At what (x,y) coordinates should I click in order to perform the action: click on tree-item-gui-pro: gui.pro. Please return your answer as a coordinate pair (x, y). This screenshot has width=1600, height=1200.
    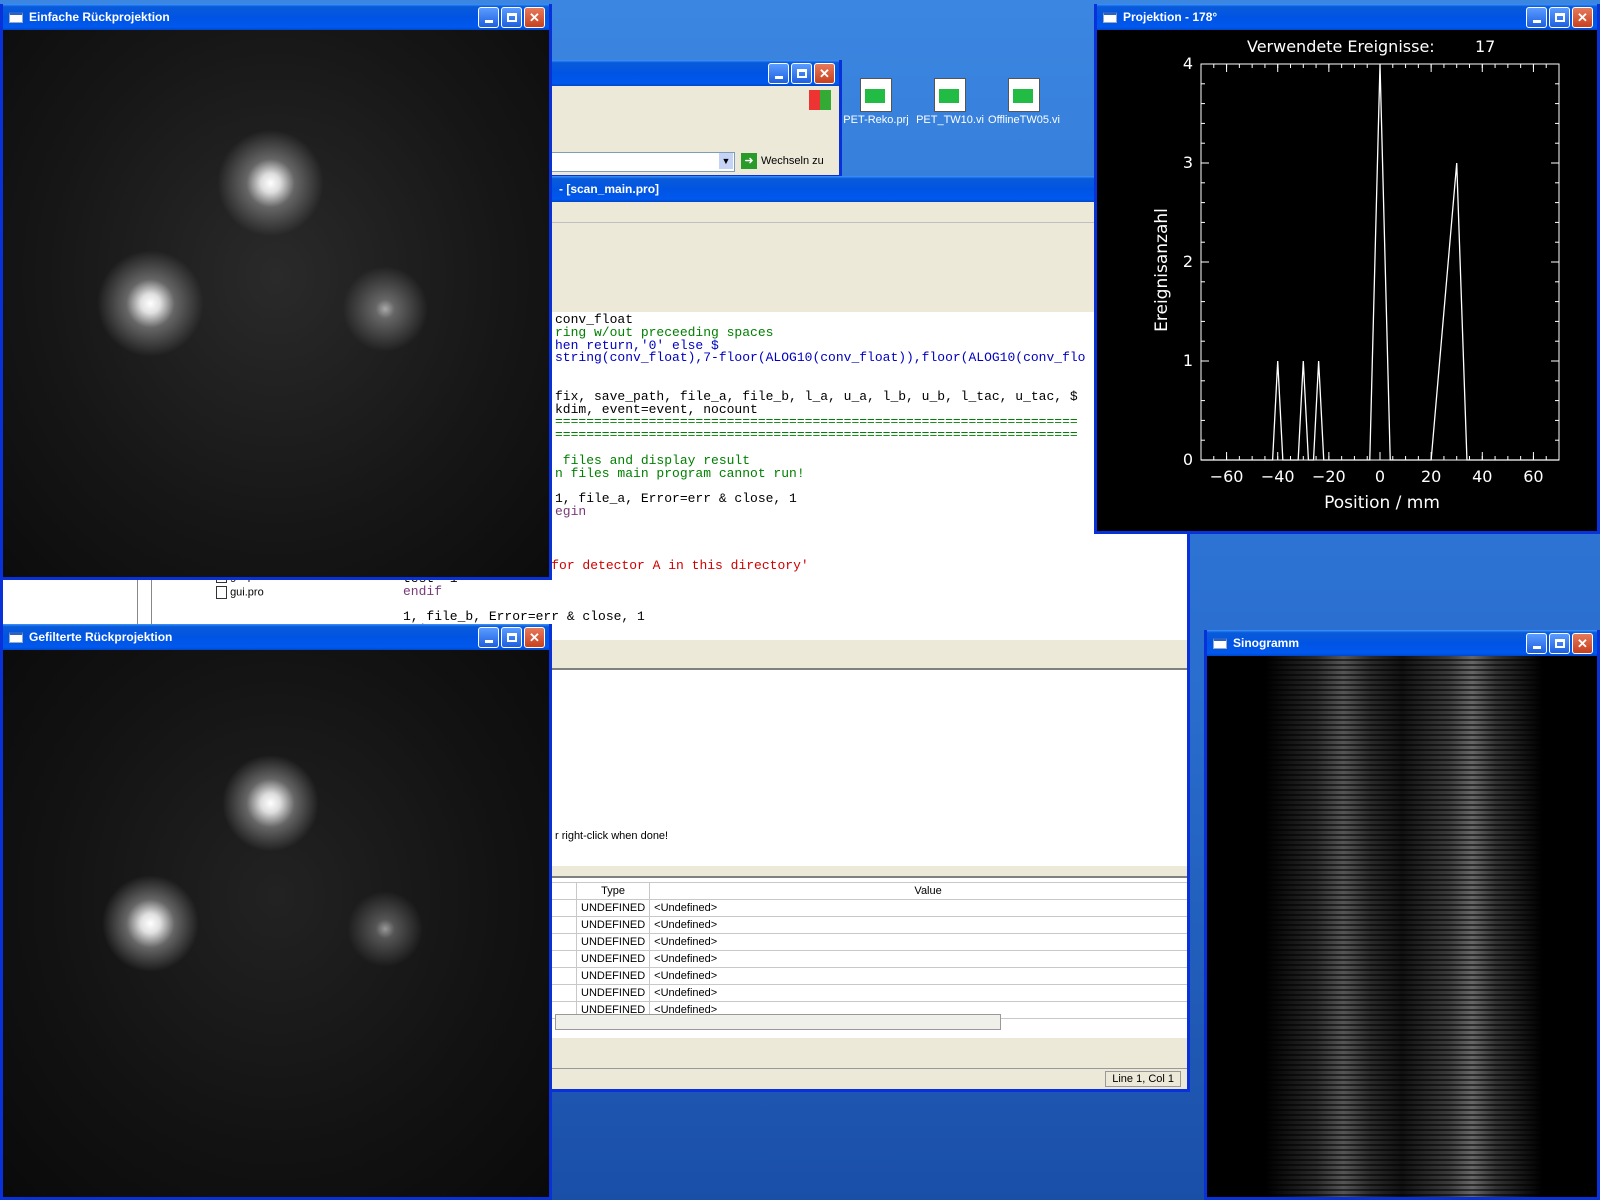
    Looking at the image, I should click on (240, 592).